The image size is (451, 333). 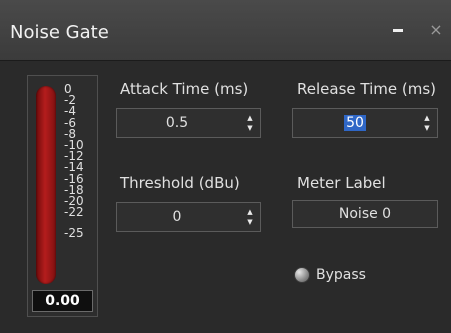 What do you see at coordinates (436, 30) in the screenshot?
I see `close-icon: ×` at bounding box center [436, 30].